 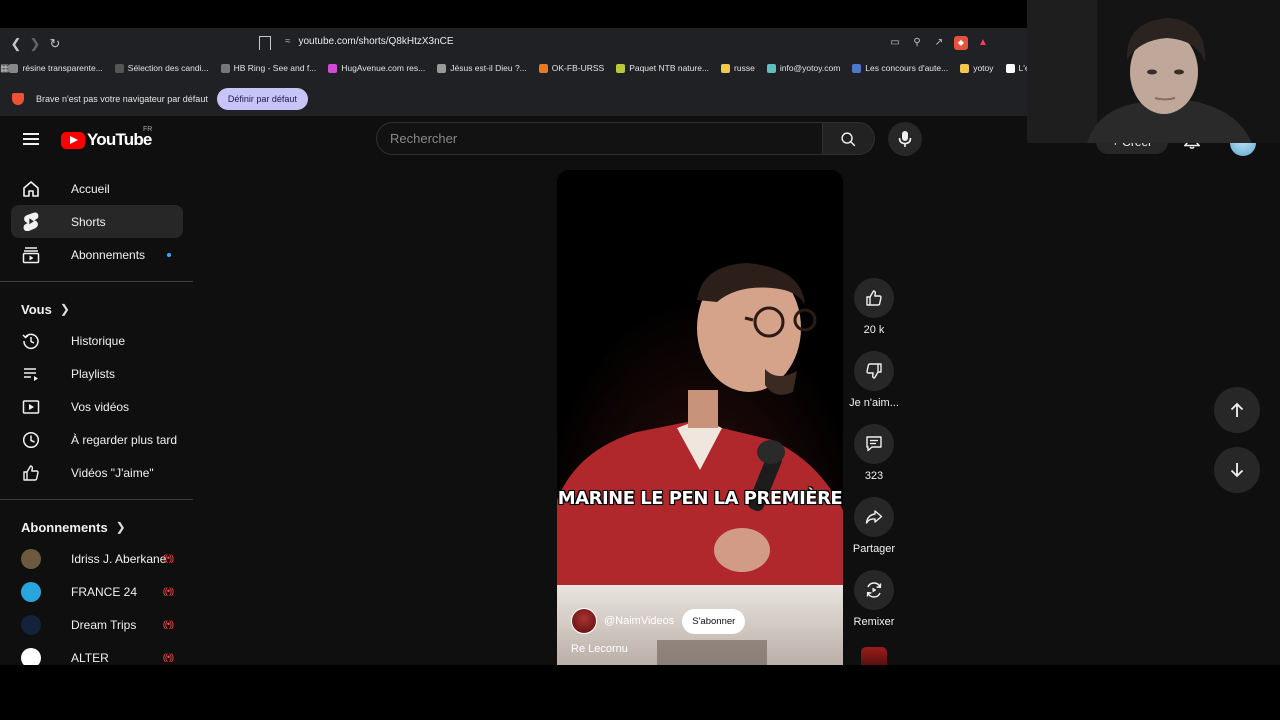 What do you see at coordinates (714, 621) in the screenshot?
I see `subscribe-button: S'abonner` at bounding box center [714, 621].